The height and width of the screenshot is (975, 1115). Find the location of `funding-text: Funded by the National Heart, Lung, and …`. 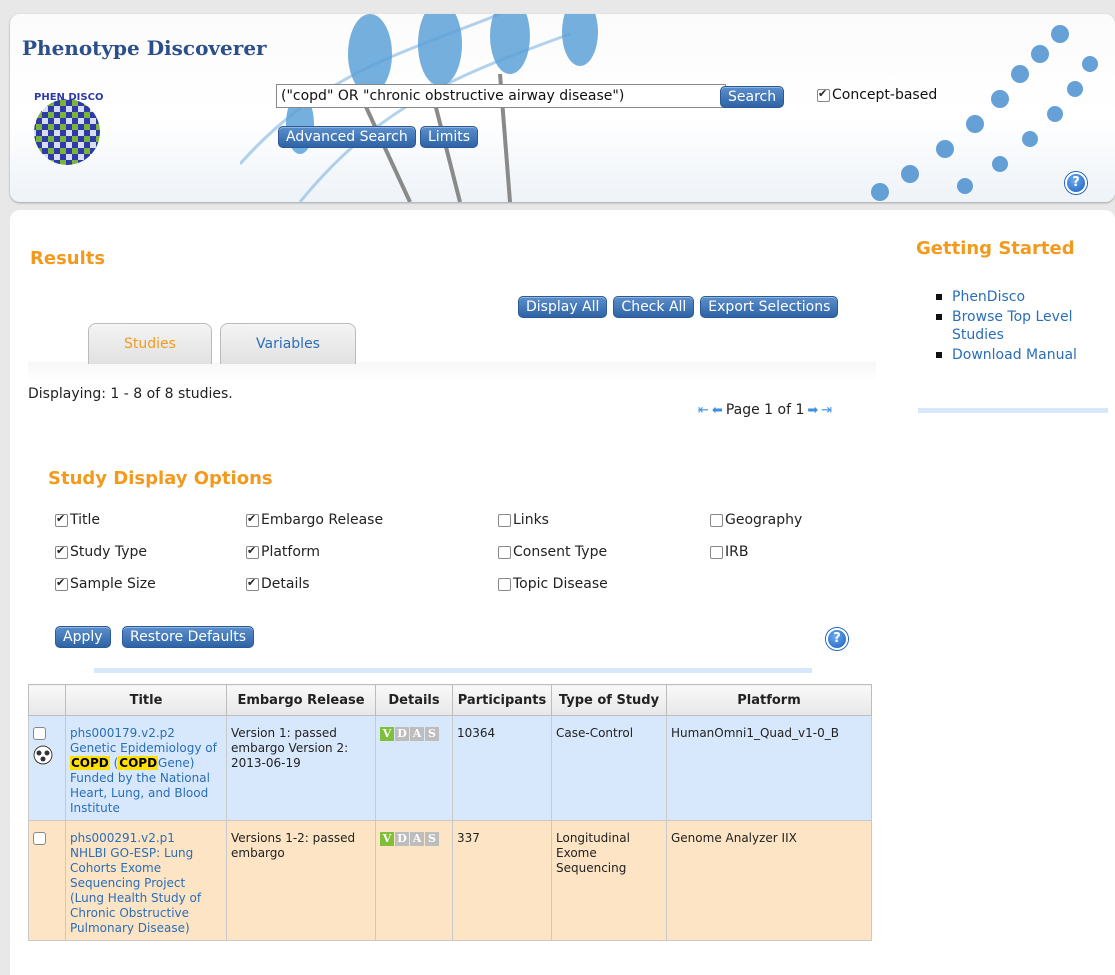

funding-text: Funded by the National Heart, Lung, and … is located at coordinates (140, 793).